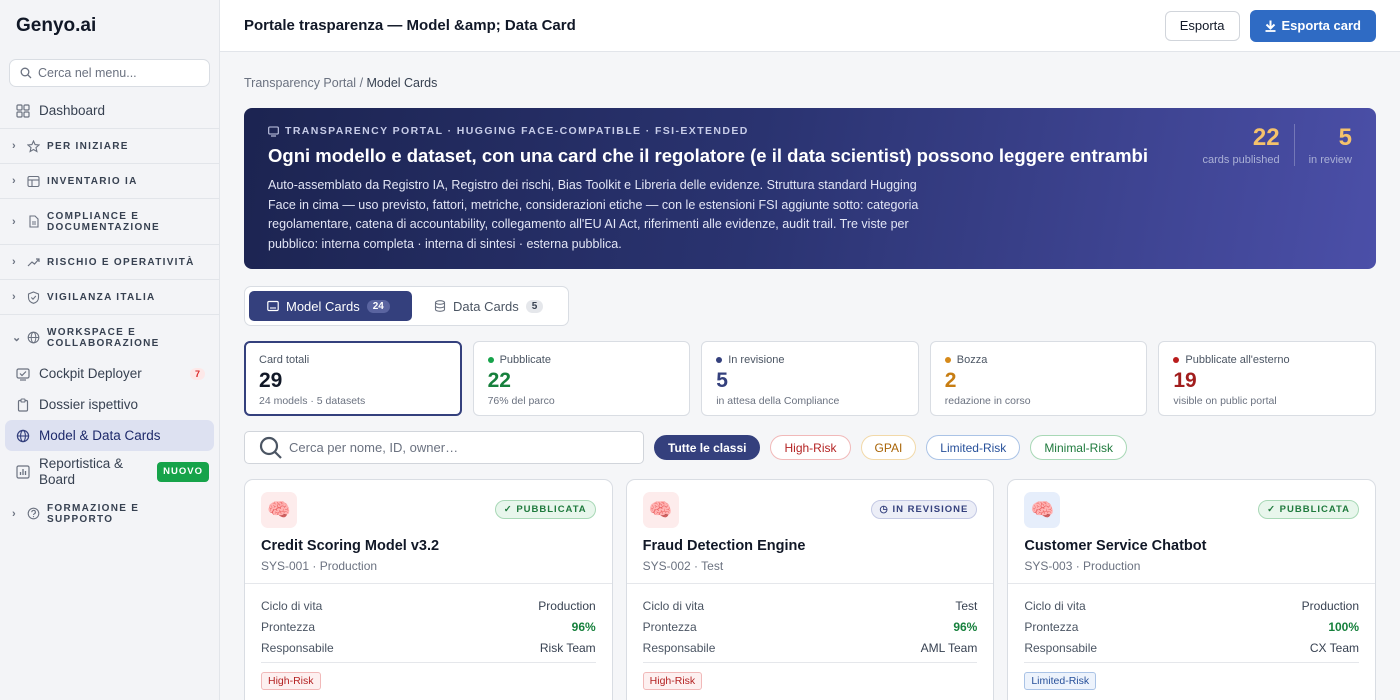  I want to click on sidebar-section-compliance: › COMPLIANCE E DOCUMENTAZIONE, so click(109, 221).